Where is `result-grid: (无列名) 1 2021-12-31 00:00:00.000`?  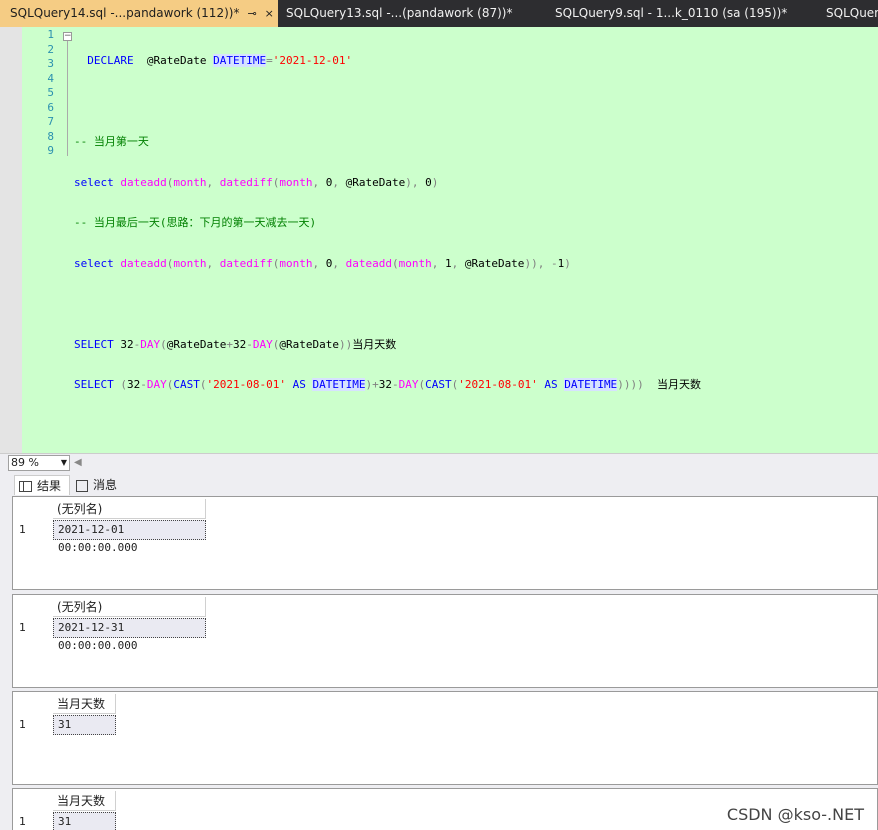 result-grid: (无列名) 1 2021-12-31 00:00:00.000 is located at coordinates (445, 641).